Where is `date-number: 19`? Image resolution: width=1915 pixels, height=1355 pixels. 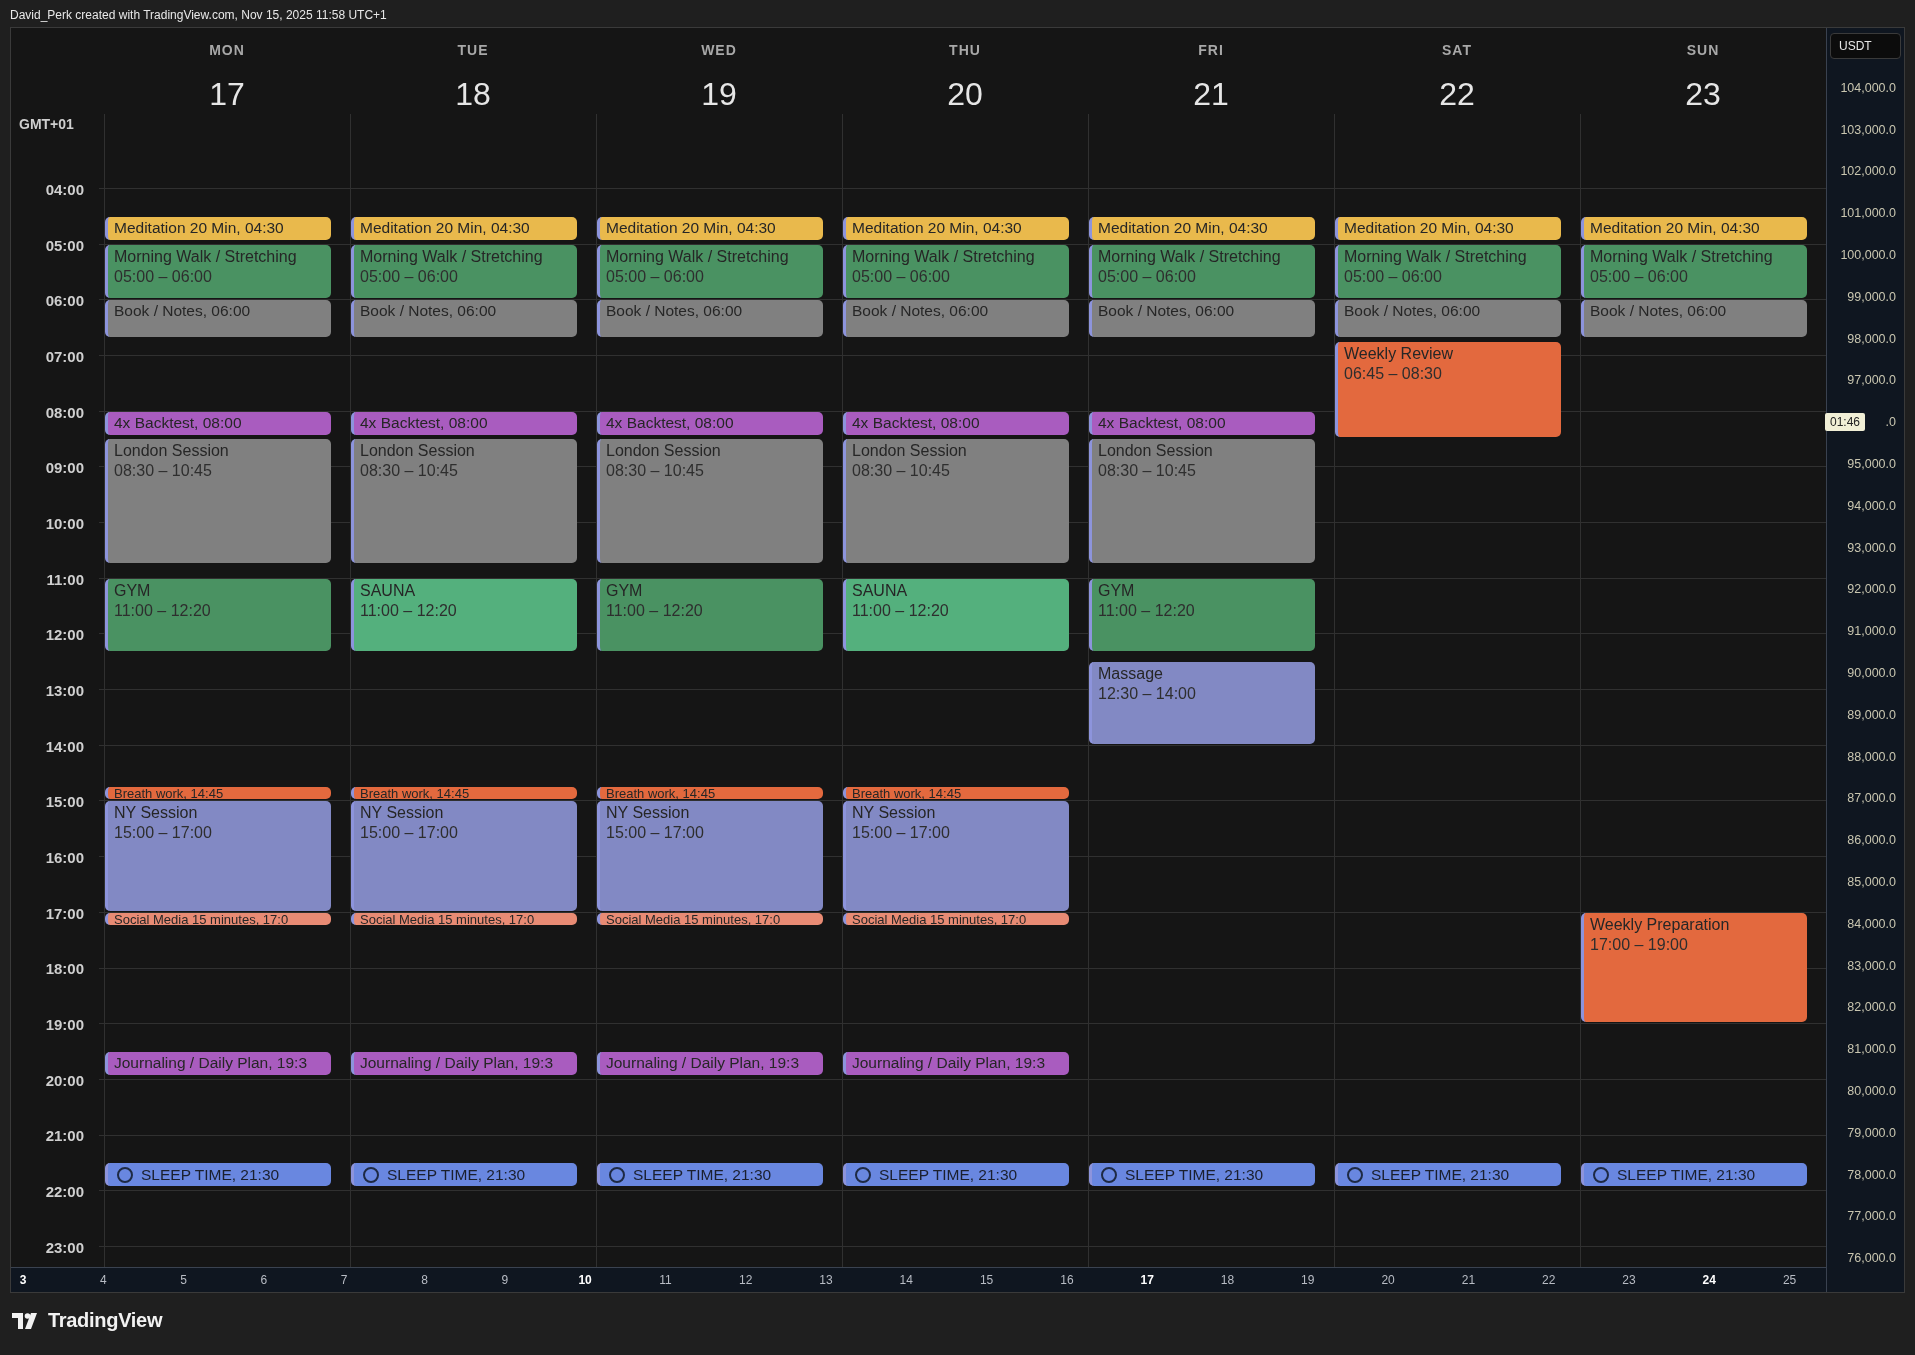 date-number: 19 is located at coordinates (719, 94).